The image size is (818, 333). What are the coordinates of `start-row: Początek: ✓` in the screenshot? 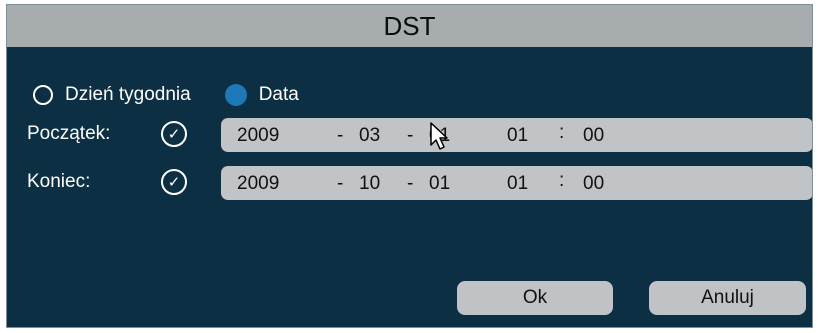 It's located at (107, 134).